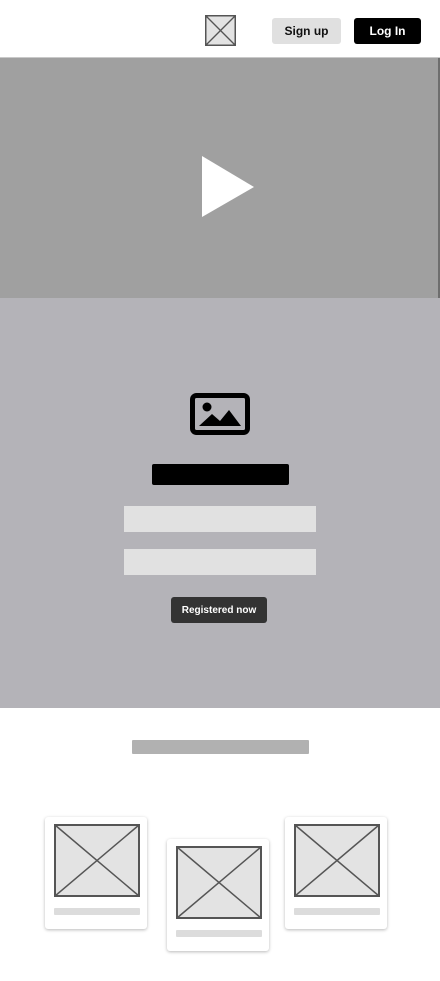 The image size is (440, 981). I want to click on register-button: Registered now, so click(219, 610).